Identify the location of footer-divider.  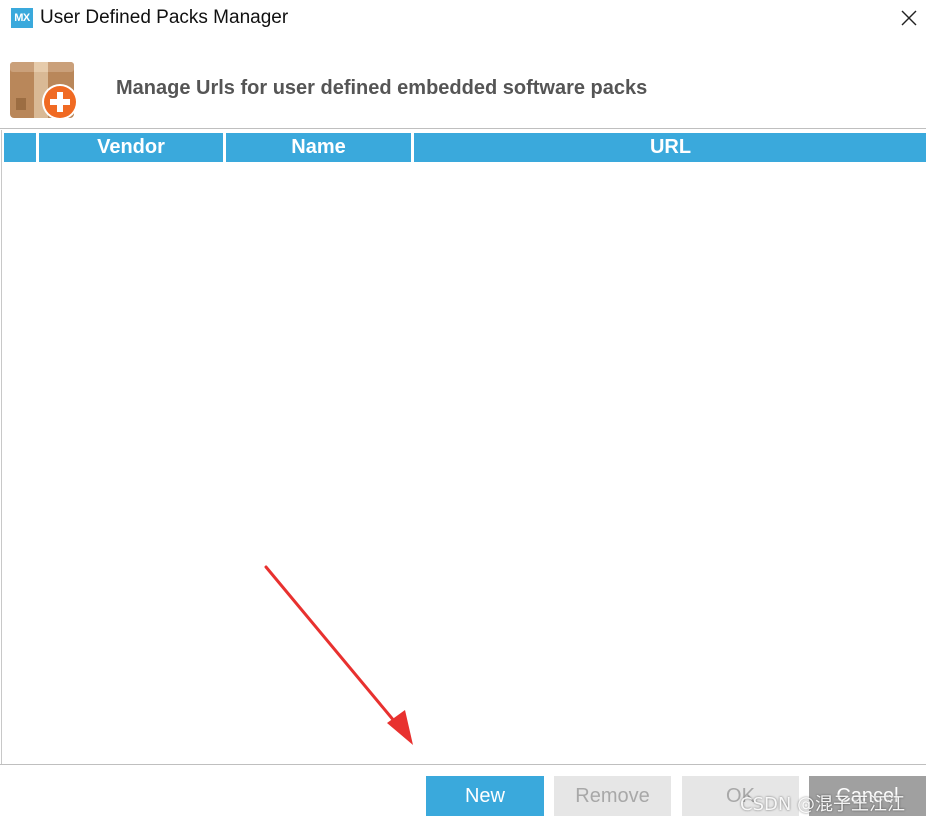
(463, 764).